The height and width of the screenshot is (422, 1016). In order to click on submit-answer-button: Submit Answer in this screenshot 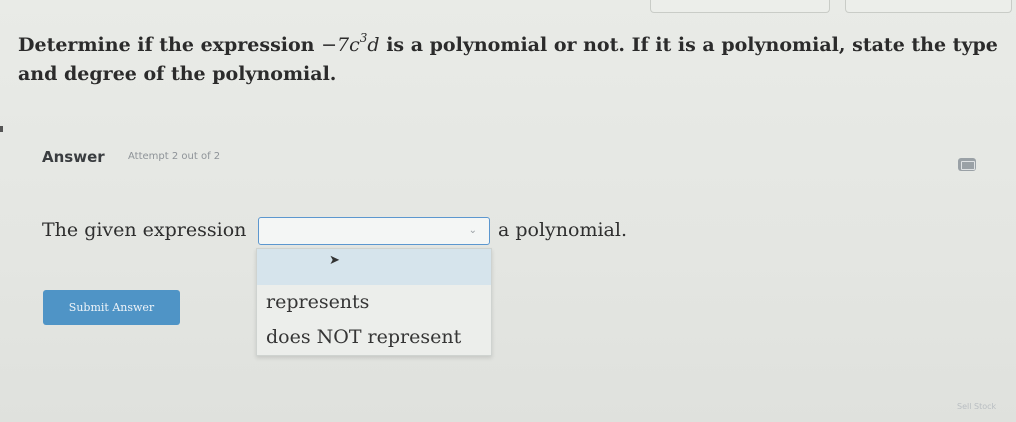, I will do `click(111, 307)`.